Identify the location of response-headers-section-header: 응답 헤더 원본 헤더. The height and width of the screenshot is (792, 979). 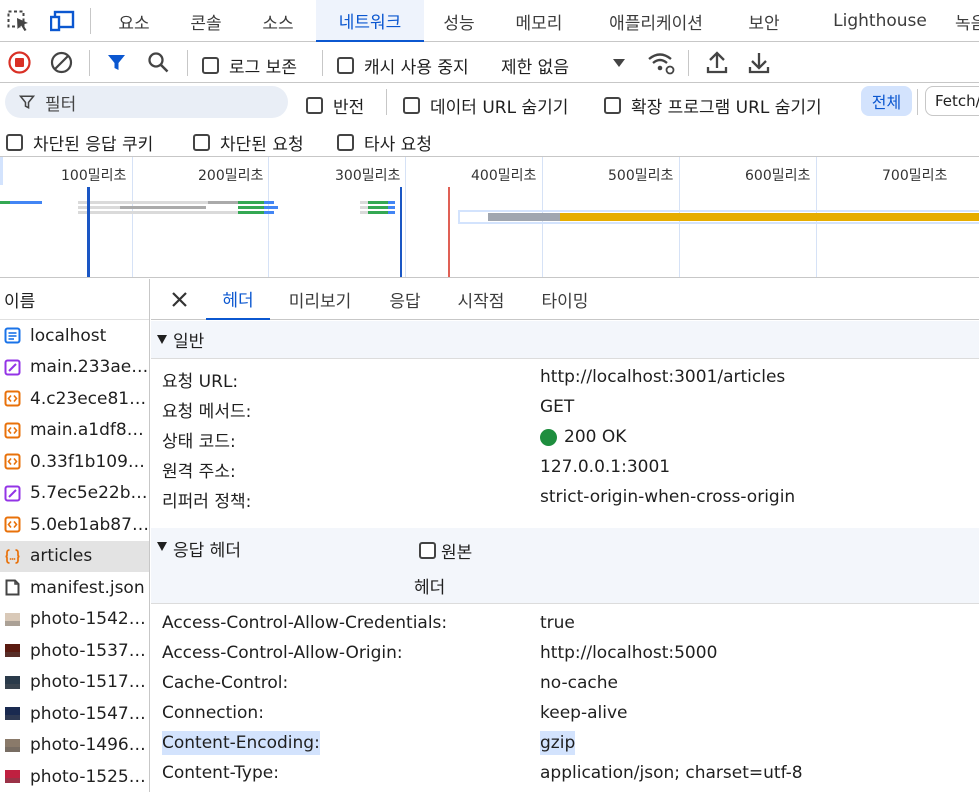
(565, 566).